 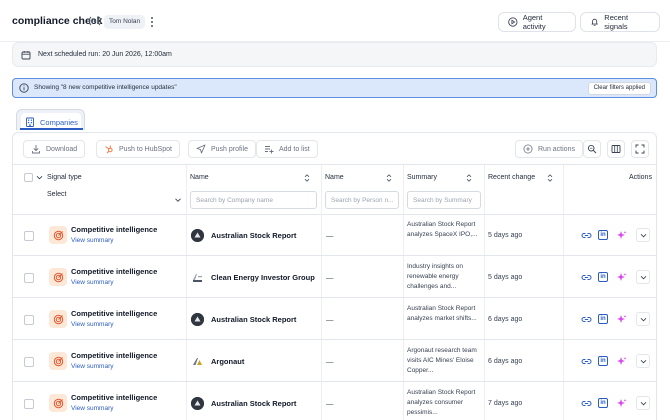 What do you see at coordinates (36, 149) in the screenshot?
I see `download-icon` at bounding box center [36, 149].